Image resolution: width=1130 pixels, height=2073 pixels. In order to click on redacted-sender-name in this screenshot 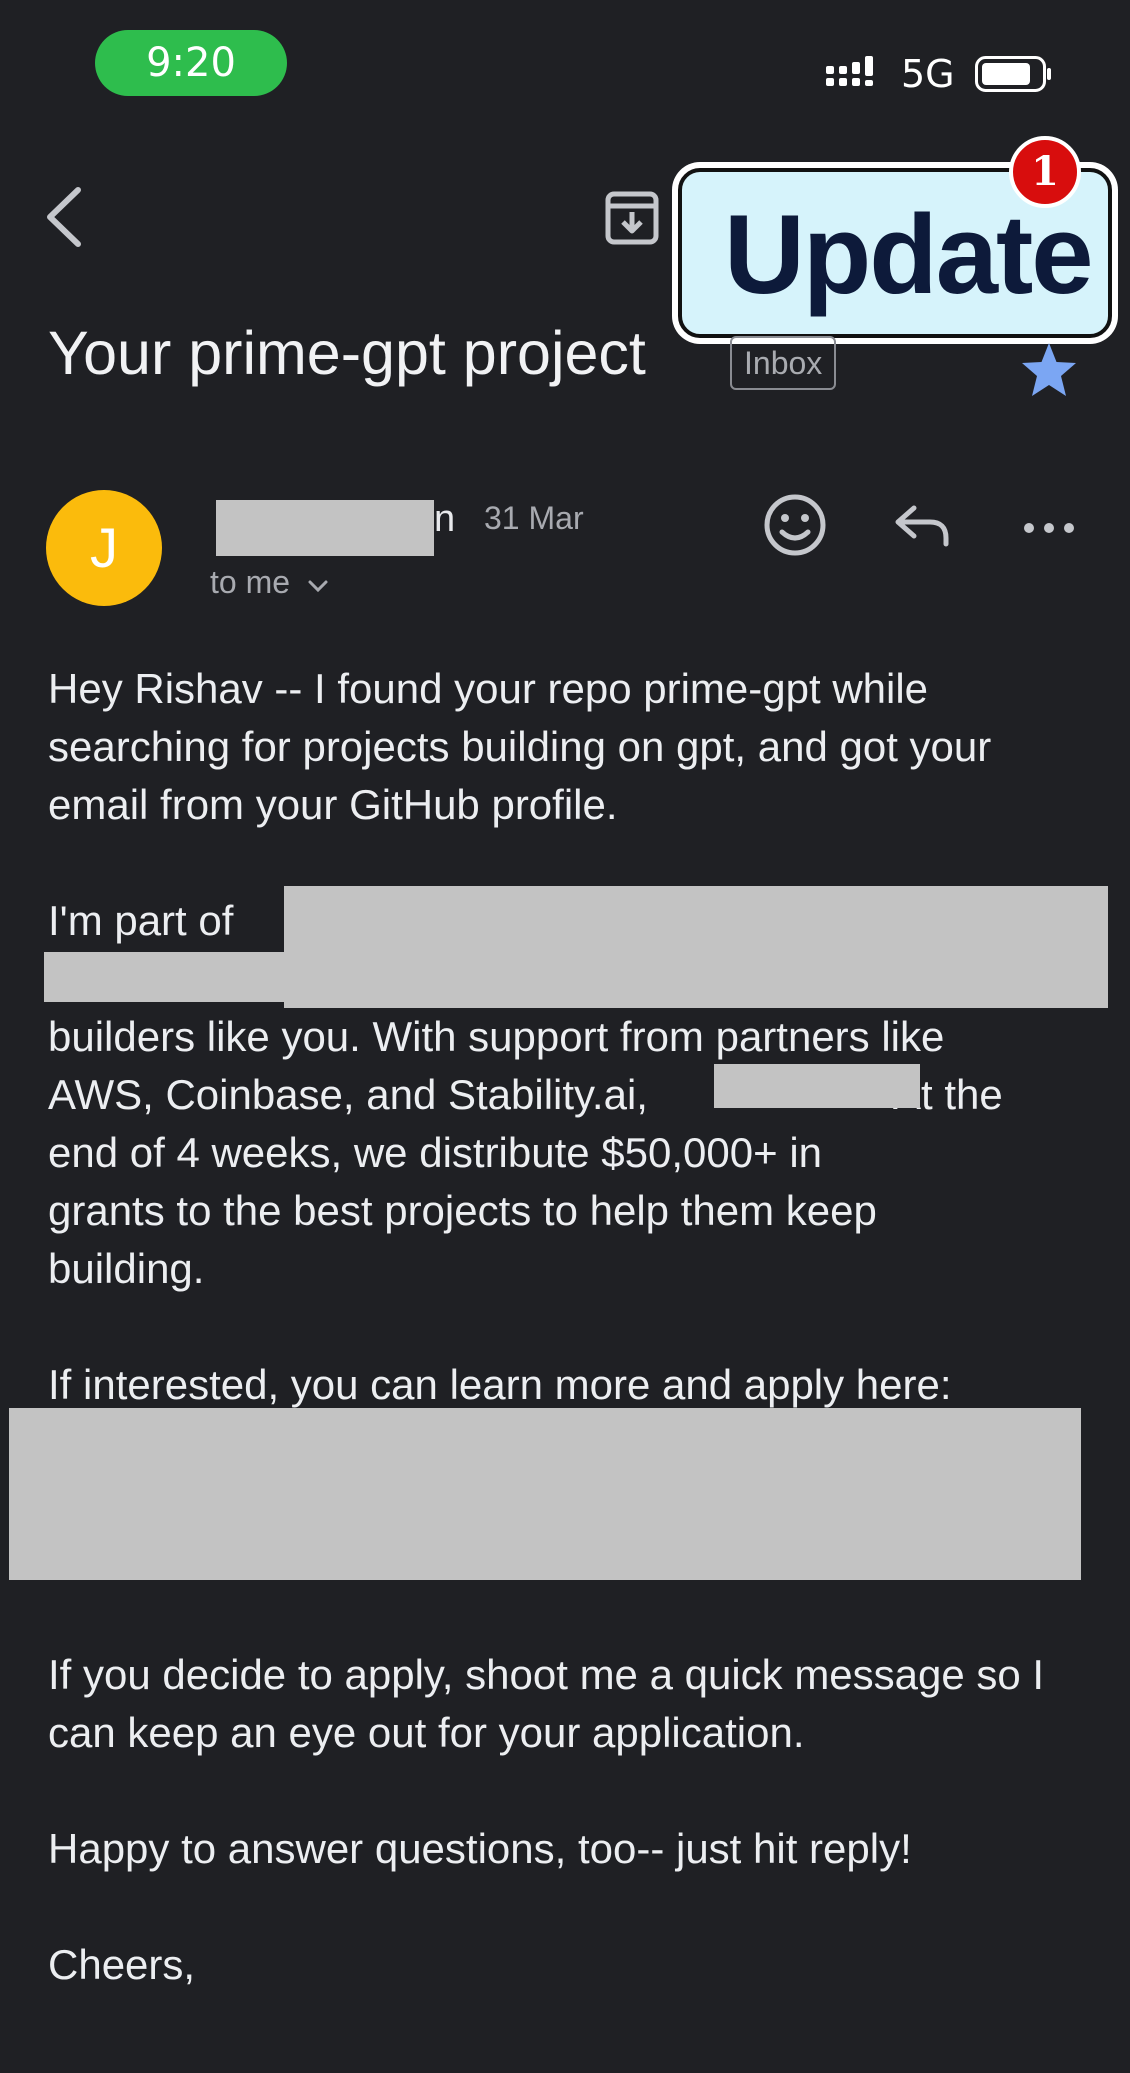, I will do `click(325, 528)`.